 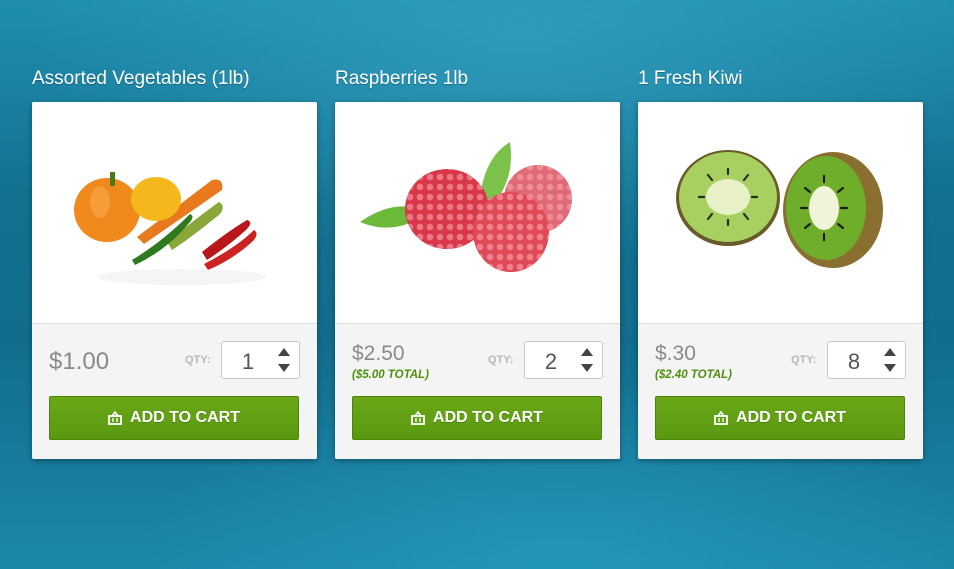 What do you see at coordinates (854, 362) in the screenshot?
I see `qty-value: 8` at bounding box center [854, 362].